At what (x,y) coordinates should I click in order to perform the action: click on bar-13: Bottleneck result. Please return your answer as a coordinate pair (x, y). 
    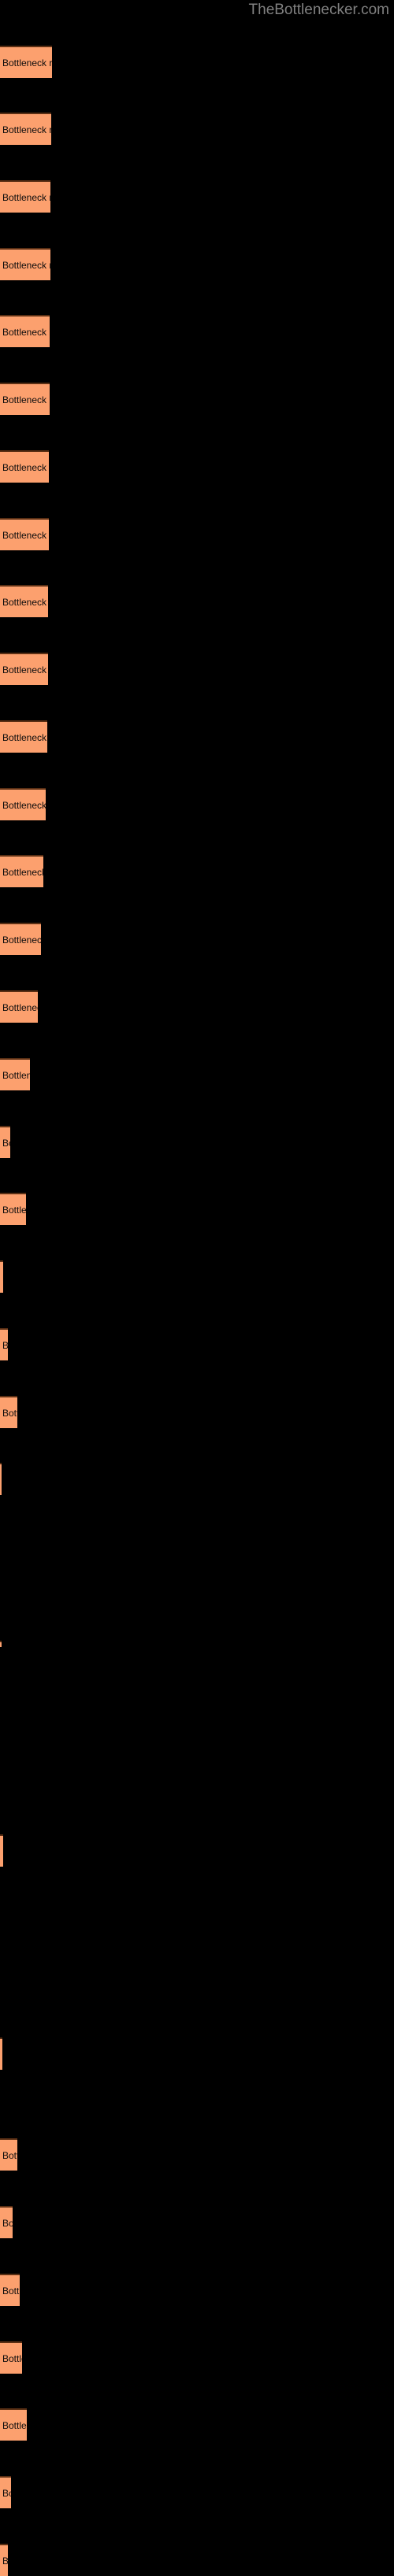
    Looking at the image, I should click on (21, 871).